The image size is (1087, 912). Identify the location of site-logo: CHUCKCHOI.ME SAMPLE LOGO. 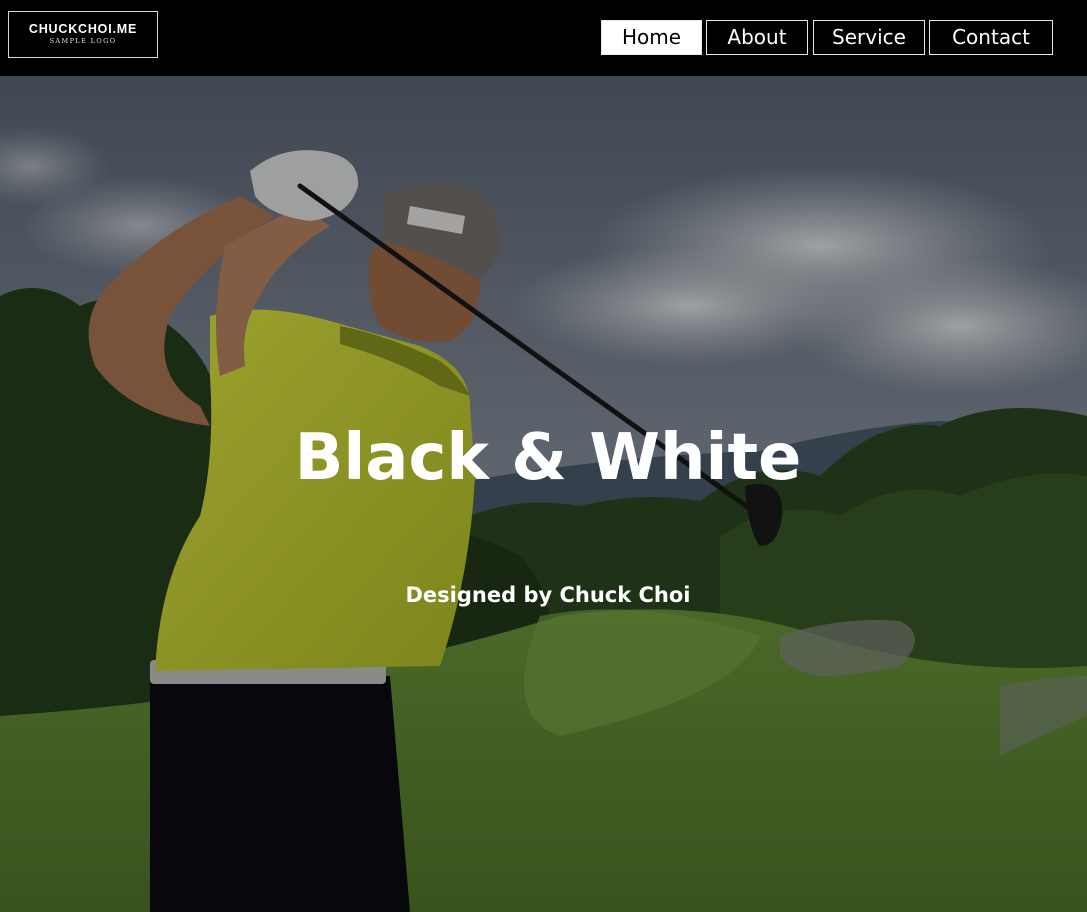
(83, 34).